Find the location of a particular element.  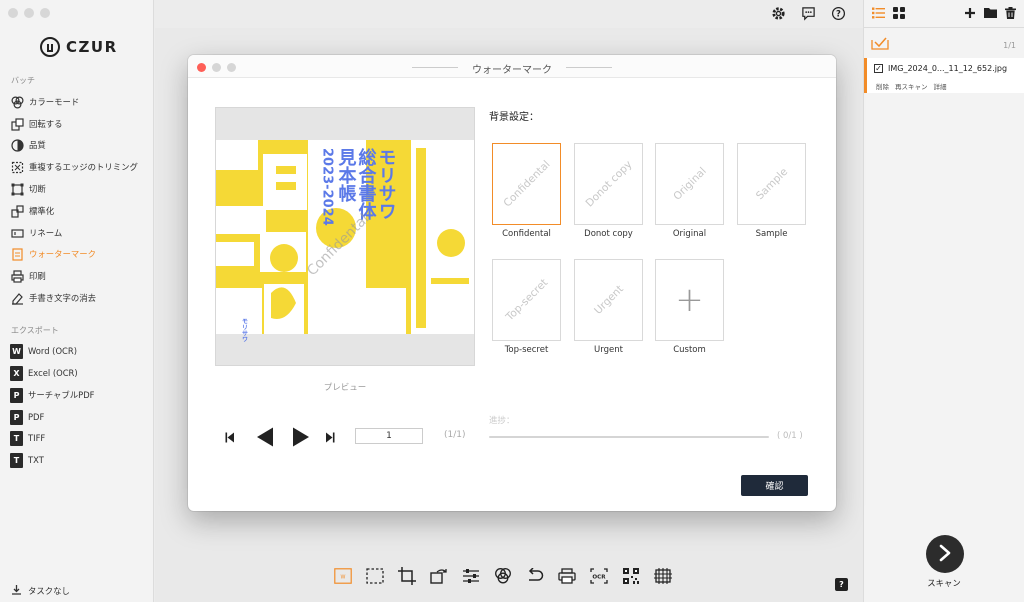

help-icon: ? is located at coordinates (838, 13).